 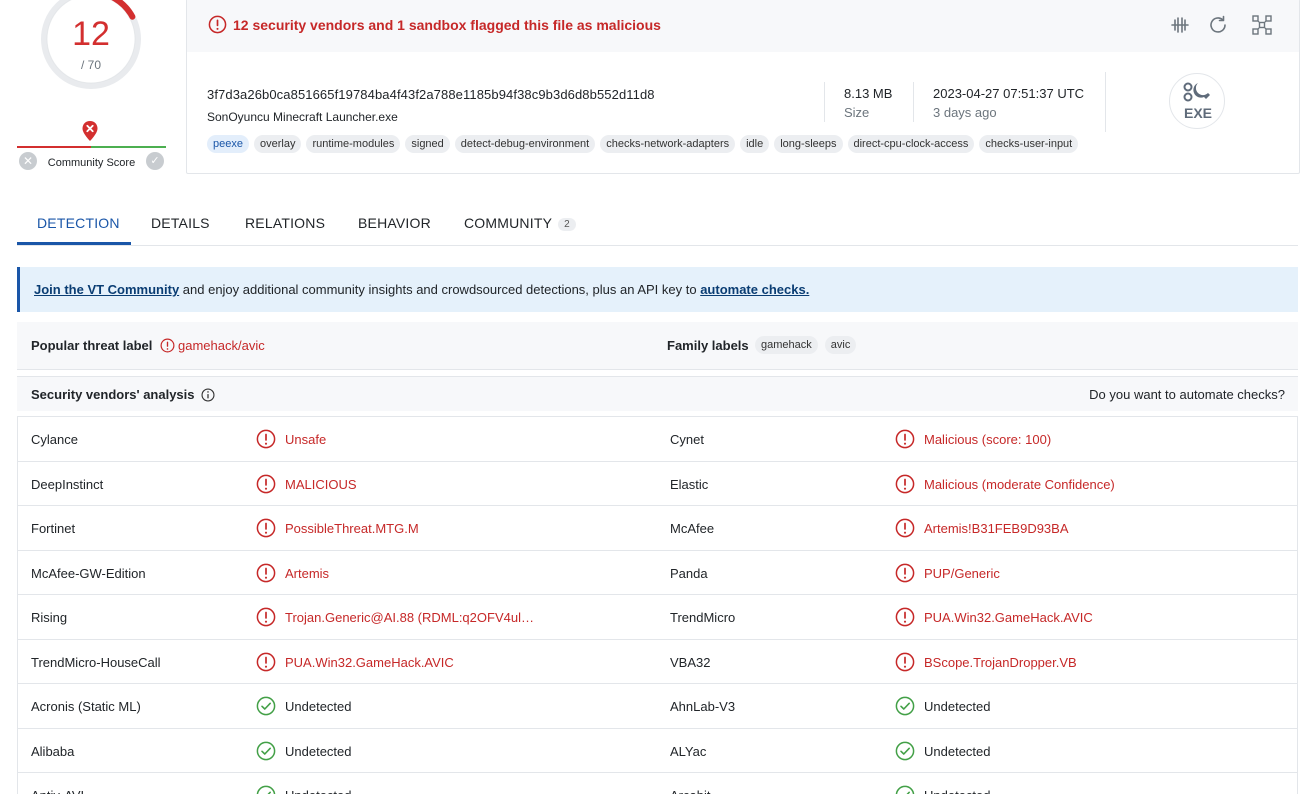 What do you see at coordinates (688, 751) in the screenshot?
I see `vendor-name: ALYac` at bounding box center [688, 751].